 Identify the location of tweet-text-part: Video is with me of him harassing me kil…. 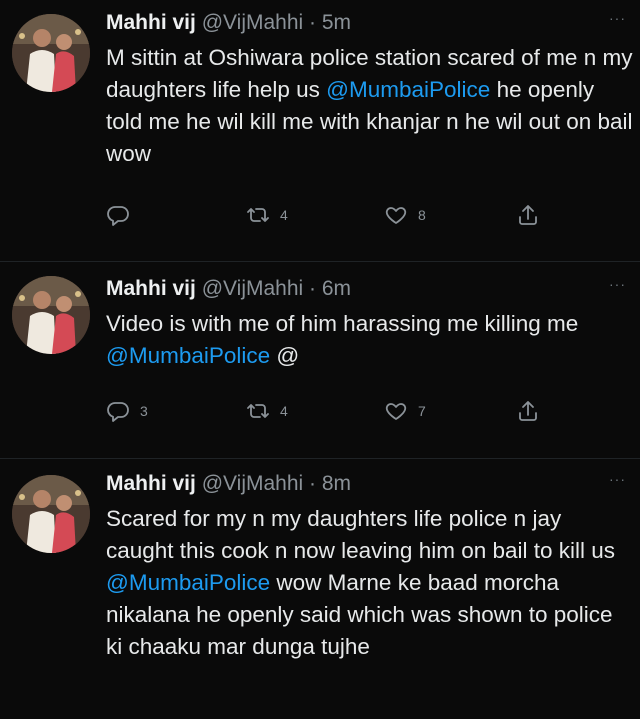
(345, 323).